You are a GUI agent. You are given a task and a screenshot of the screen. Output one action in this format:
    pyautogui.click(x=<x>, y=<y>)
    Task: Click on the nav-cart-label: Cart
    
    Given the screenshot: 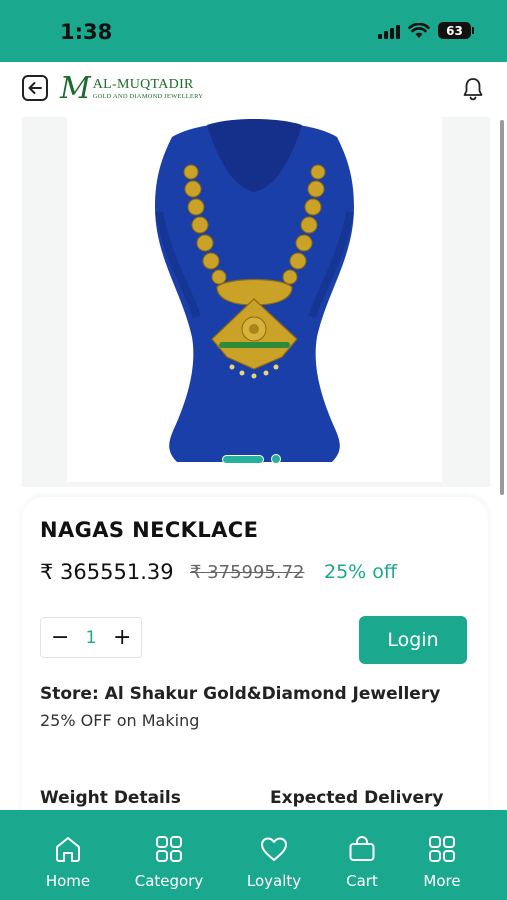 What is the action you would take?
    pyautogui.click(x=362, y=881)
    